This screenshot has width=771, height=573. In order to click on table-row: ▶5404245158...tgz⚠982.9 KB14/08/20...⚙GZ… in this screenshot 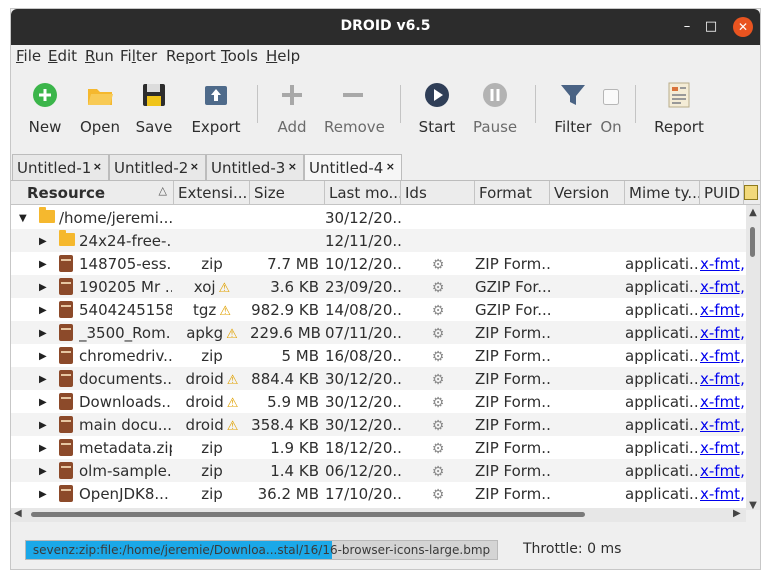, I will do `click(378, 309)`.